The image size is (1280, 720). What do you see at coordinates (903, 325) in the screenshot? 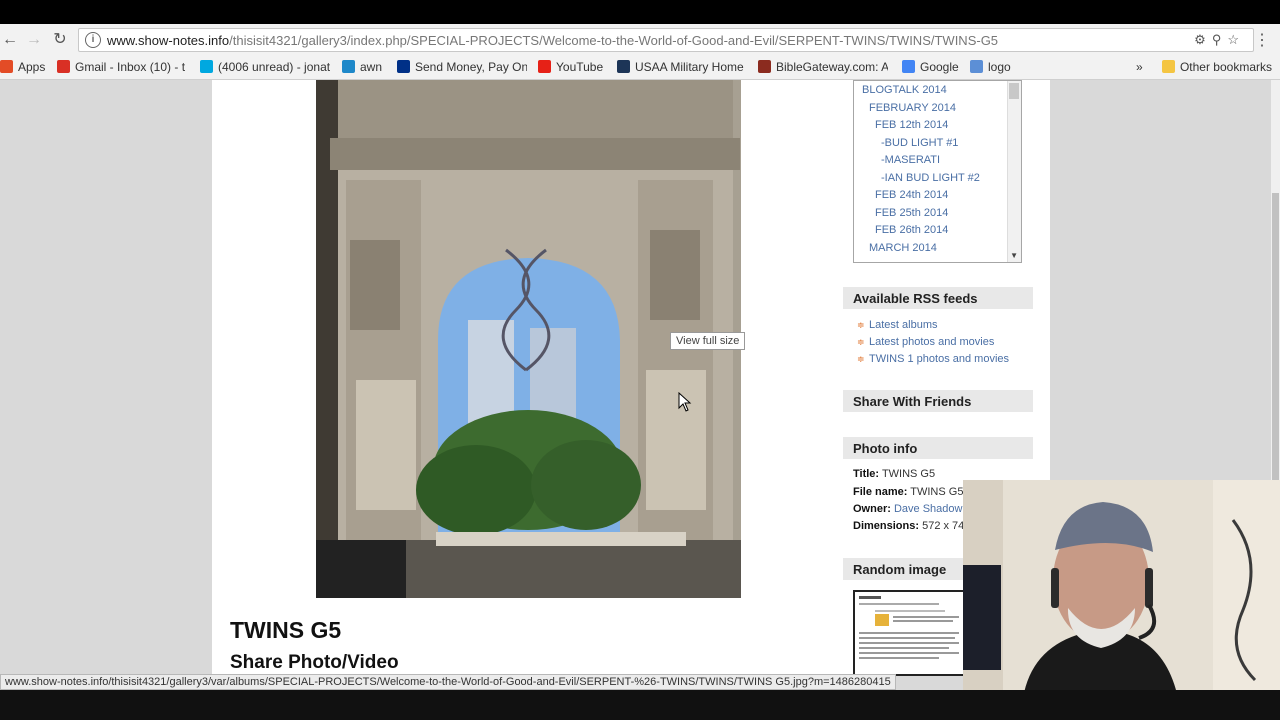
I see `rss-item-label: Latest albums` at bounding box center [903, 325].